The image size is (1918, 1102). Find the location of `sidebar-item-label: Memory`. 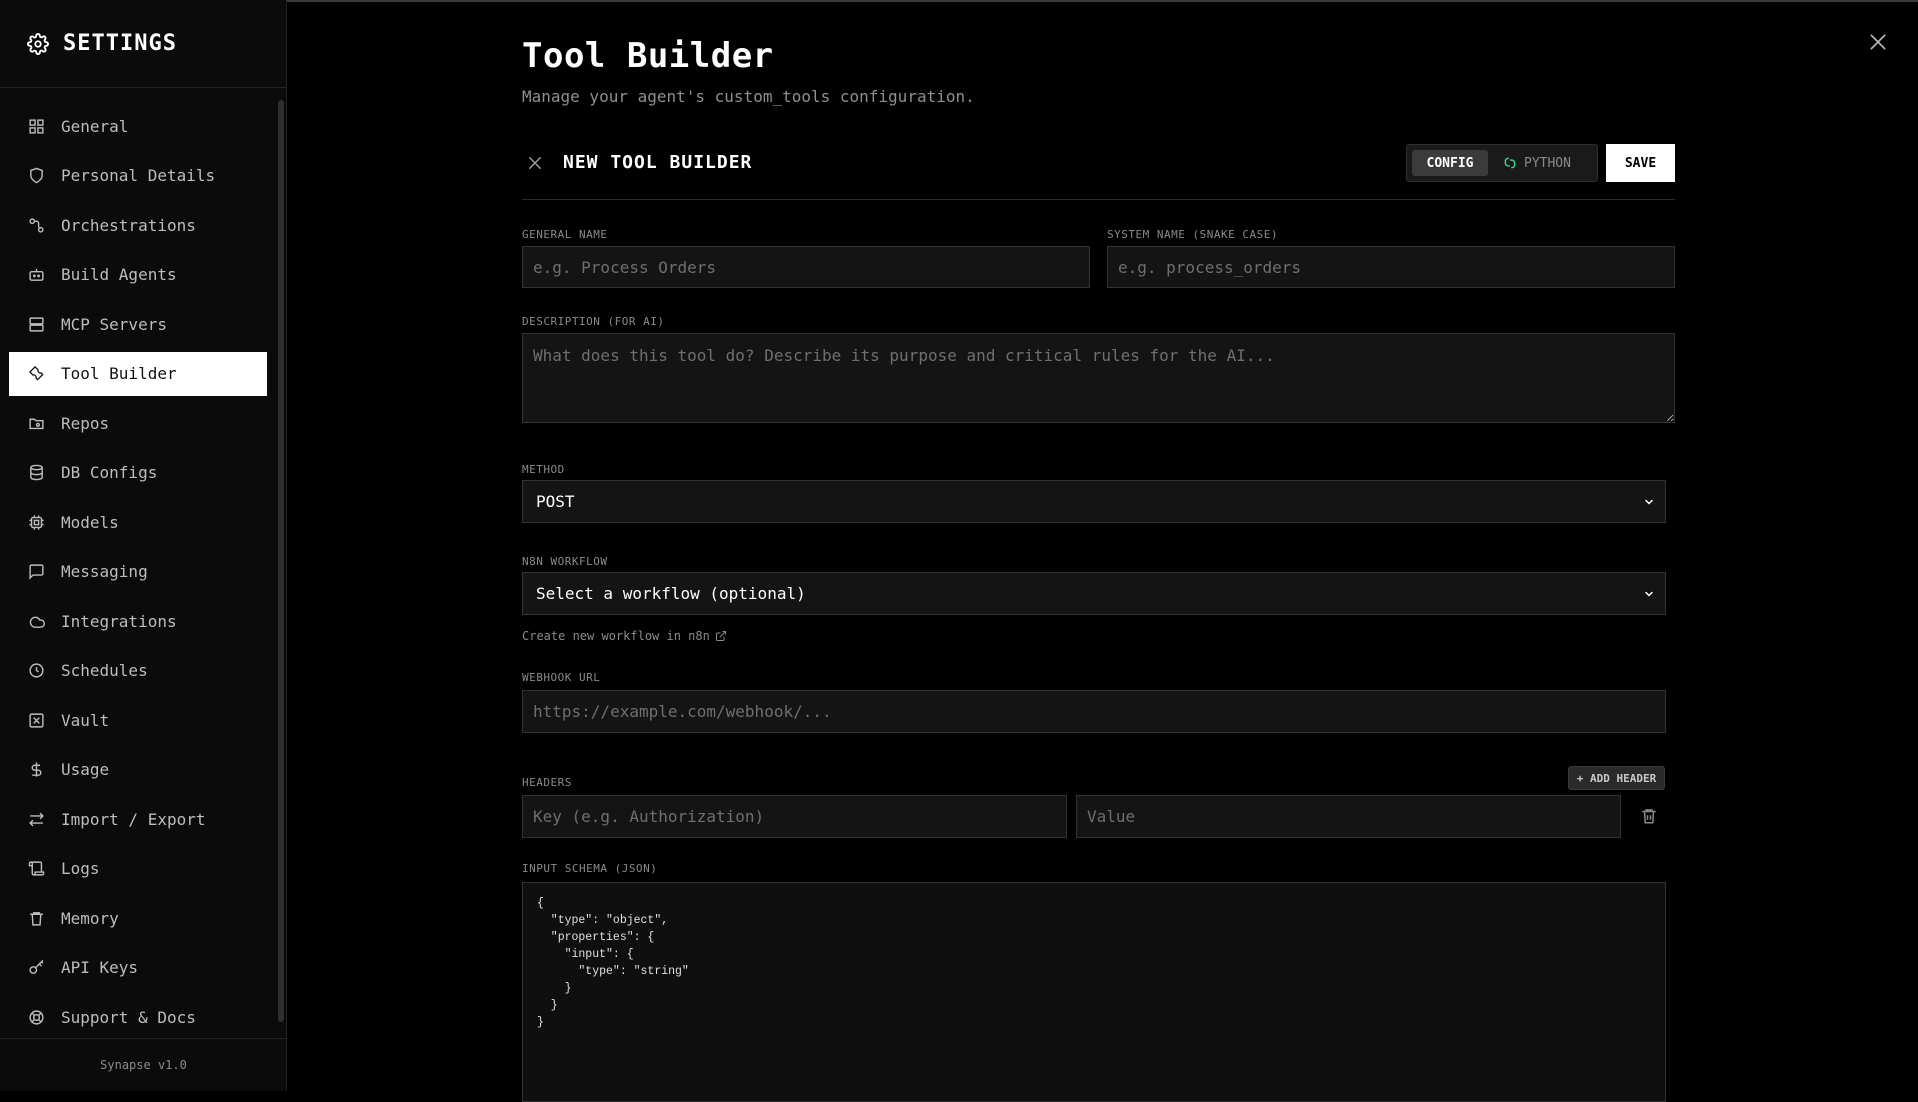

sidebar-item-label: Memory is located at coordinates (90, 918).